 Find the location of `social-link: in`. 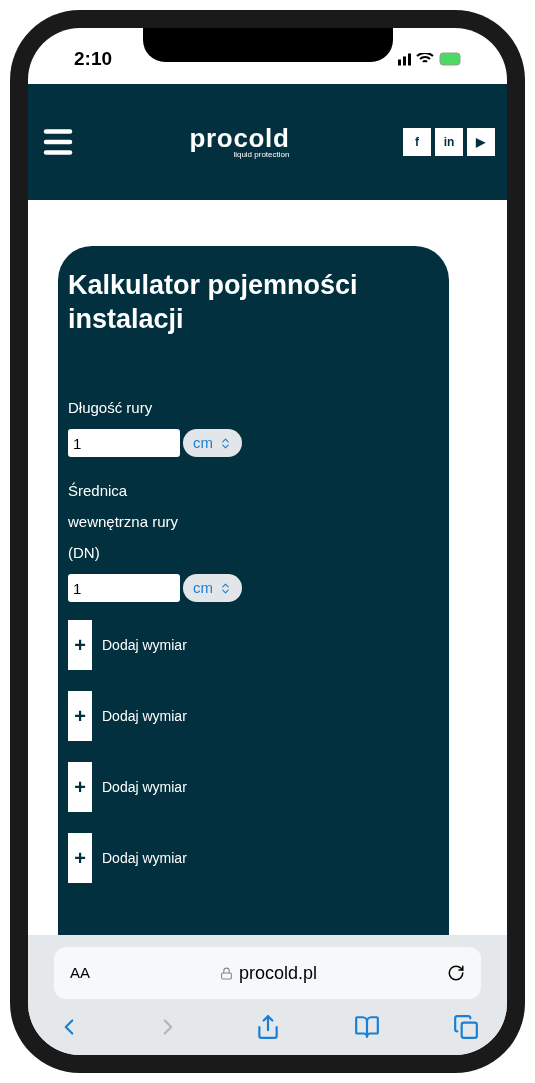

social-link: in is located at coordinates (449, 142).